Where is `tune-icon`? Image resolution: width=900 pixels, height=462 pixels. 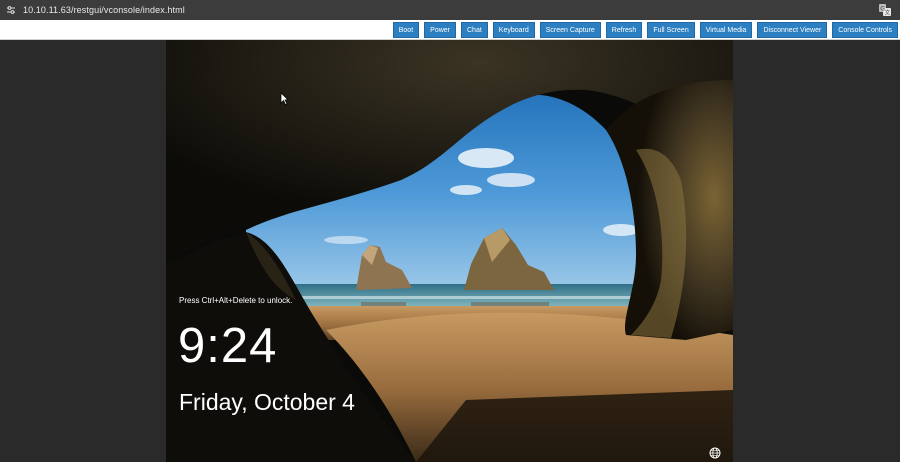
tune-icon is located at coordinates (11, 10).